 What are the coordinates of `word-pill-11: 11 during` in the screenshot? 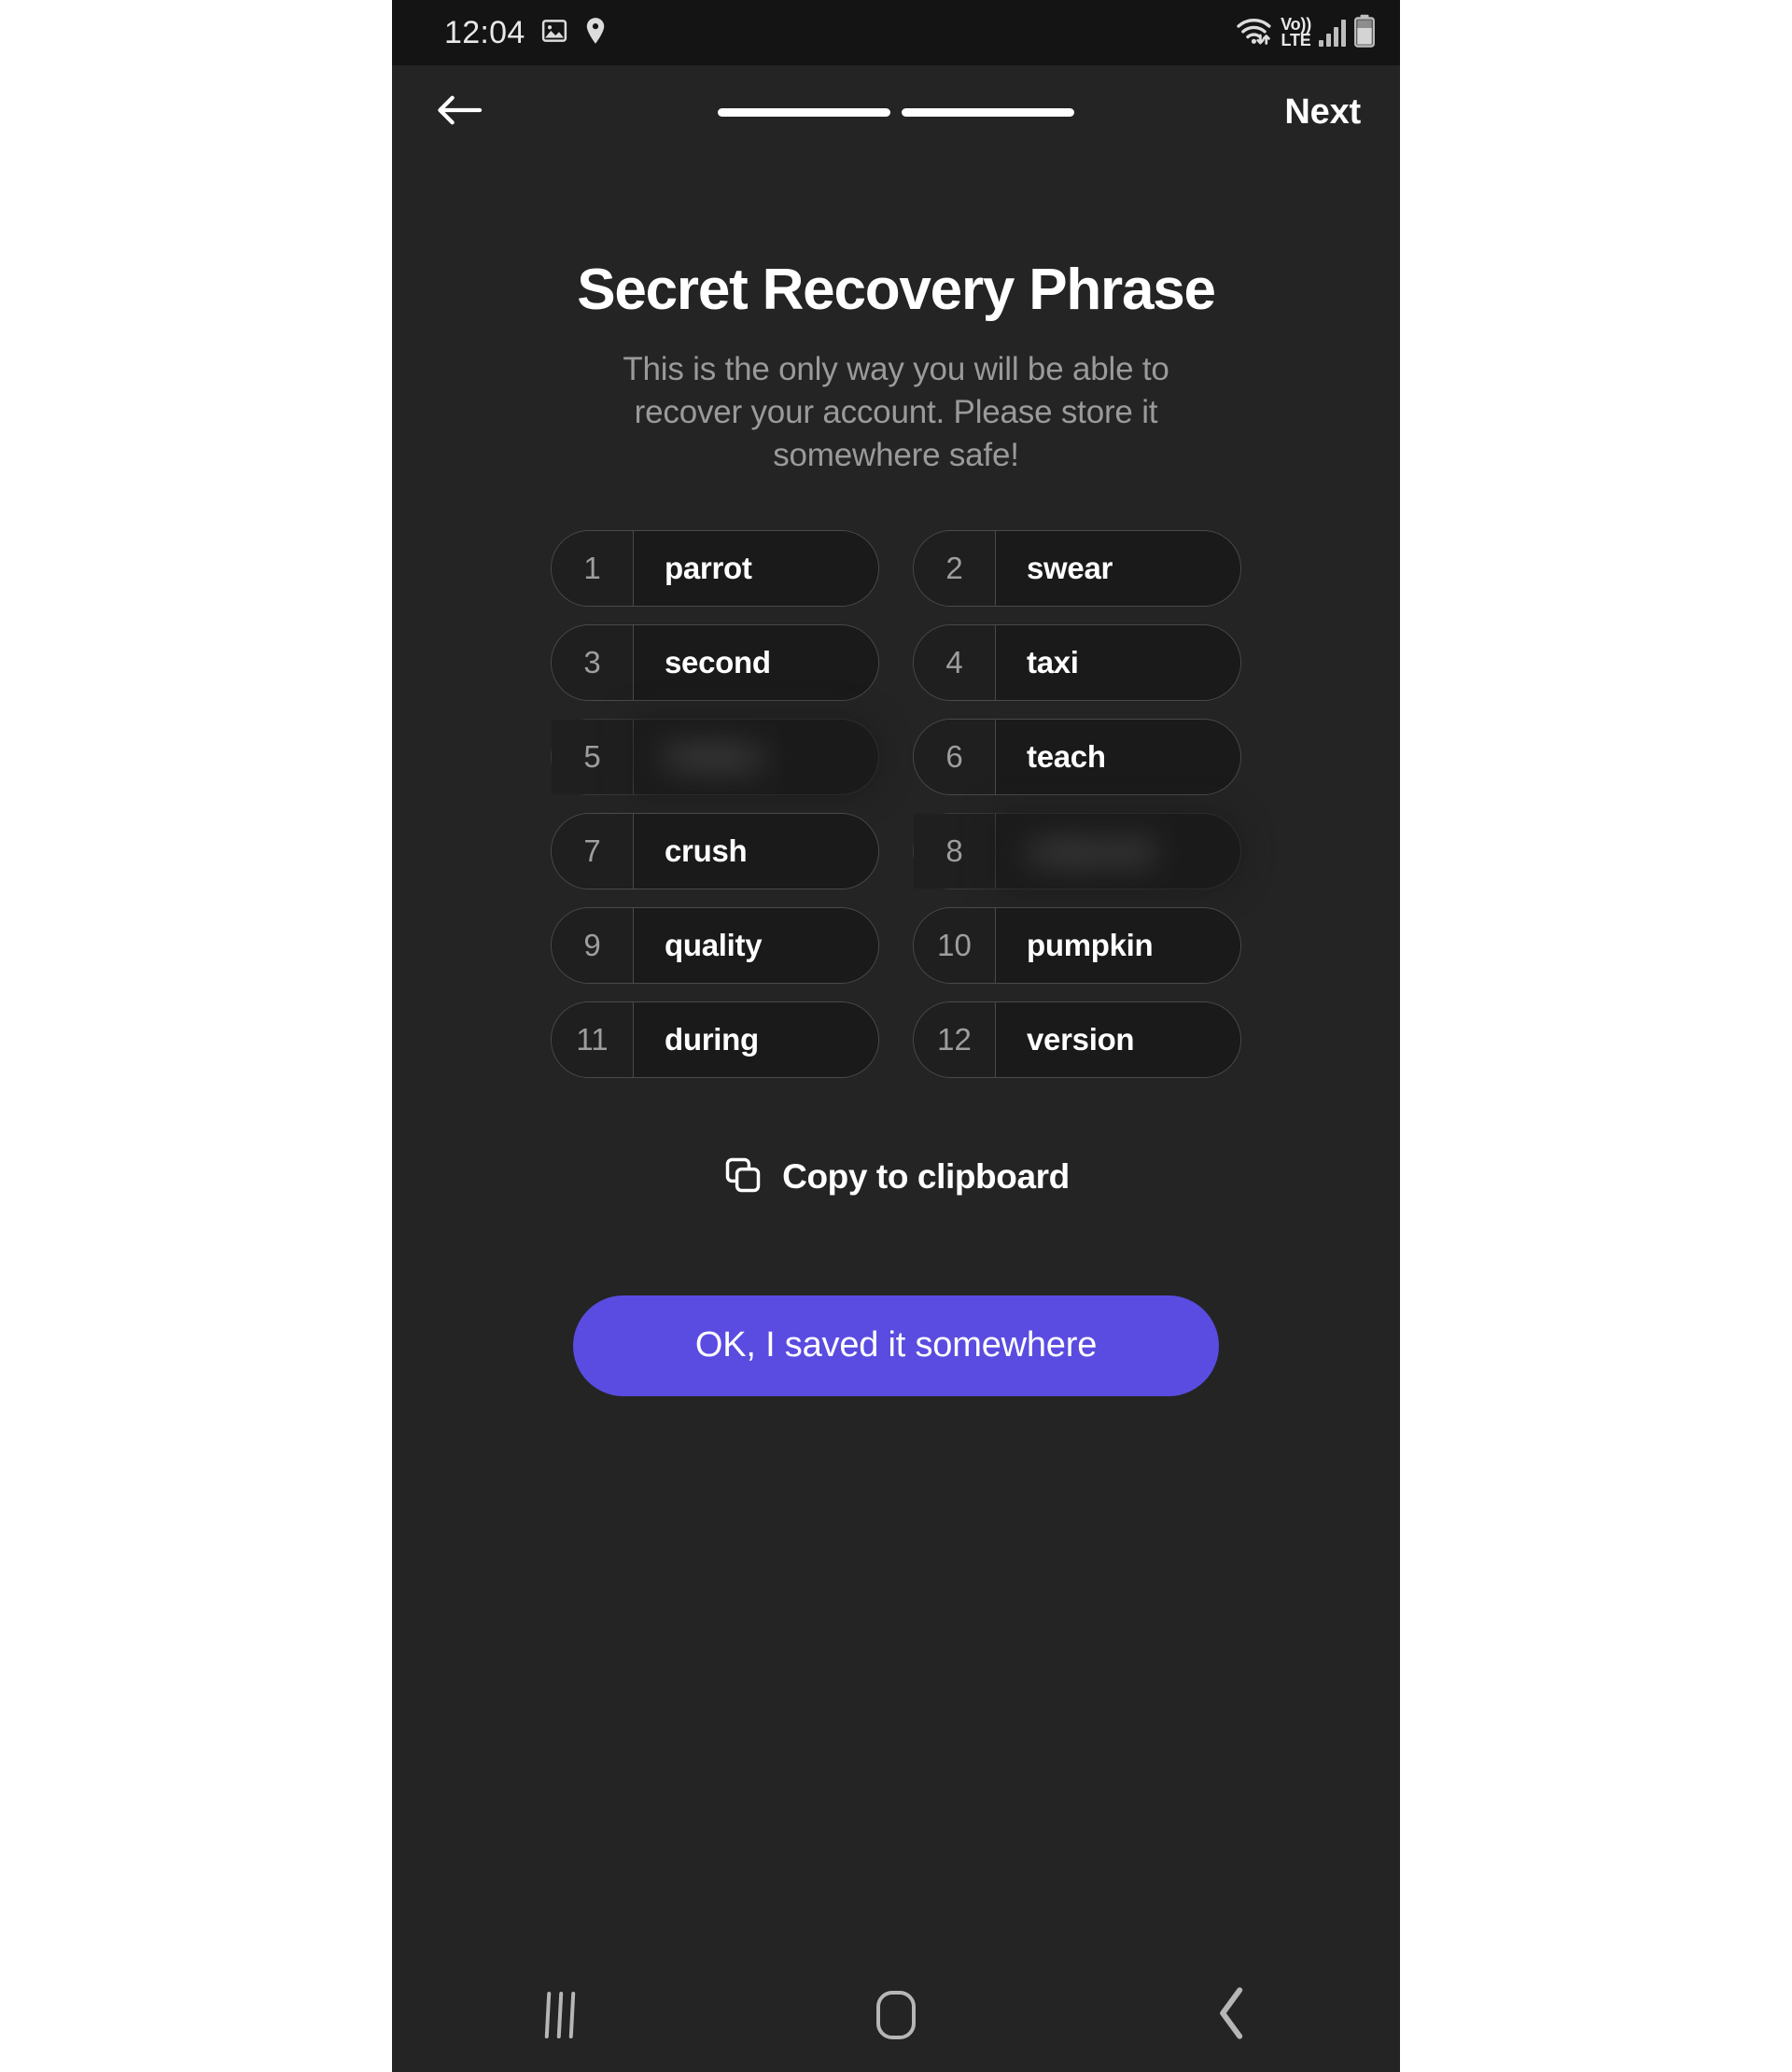 It's located at (715, 1039).